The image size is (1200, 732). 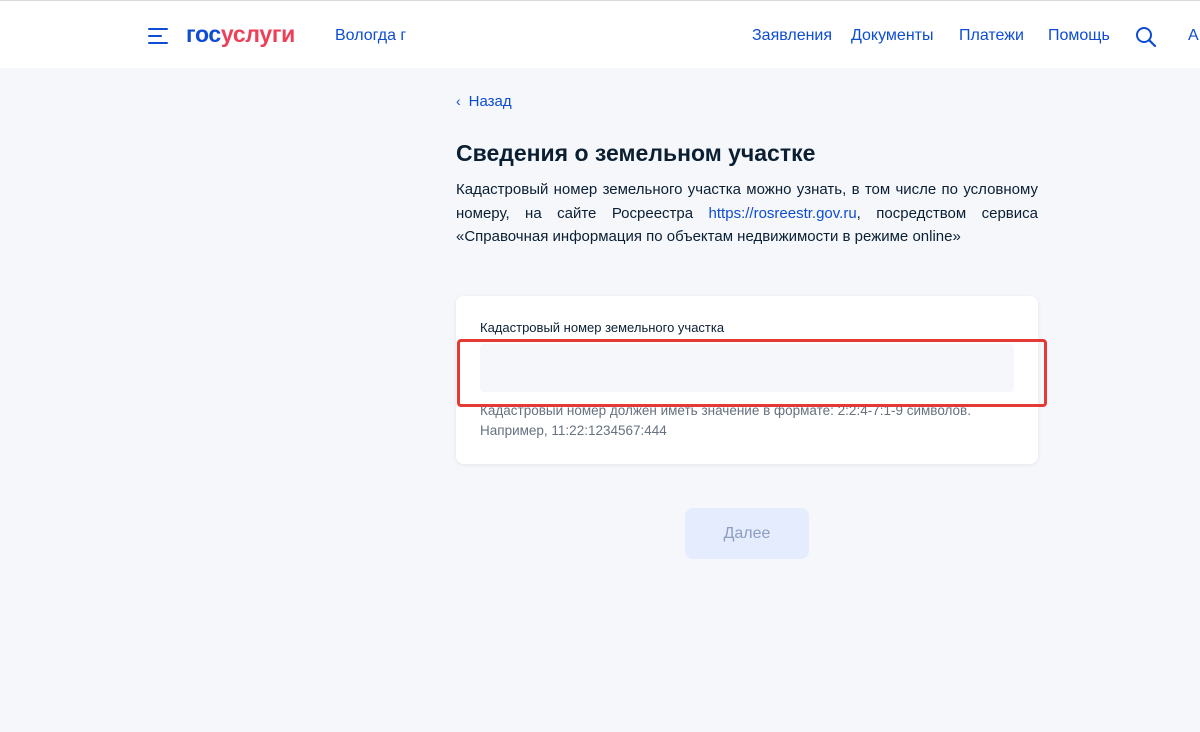 What do you see at coordinates (747, 533) in the screenshot?
I see `next-button: Далее` at bounding box center [747, 533].